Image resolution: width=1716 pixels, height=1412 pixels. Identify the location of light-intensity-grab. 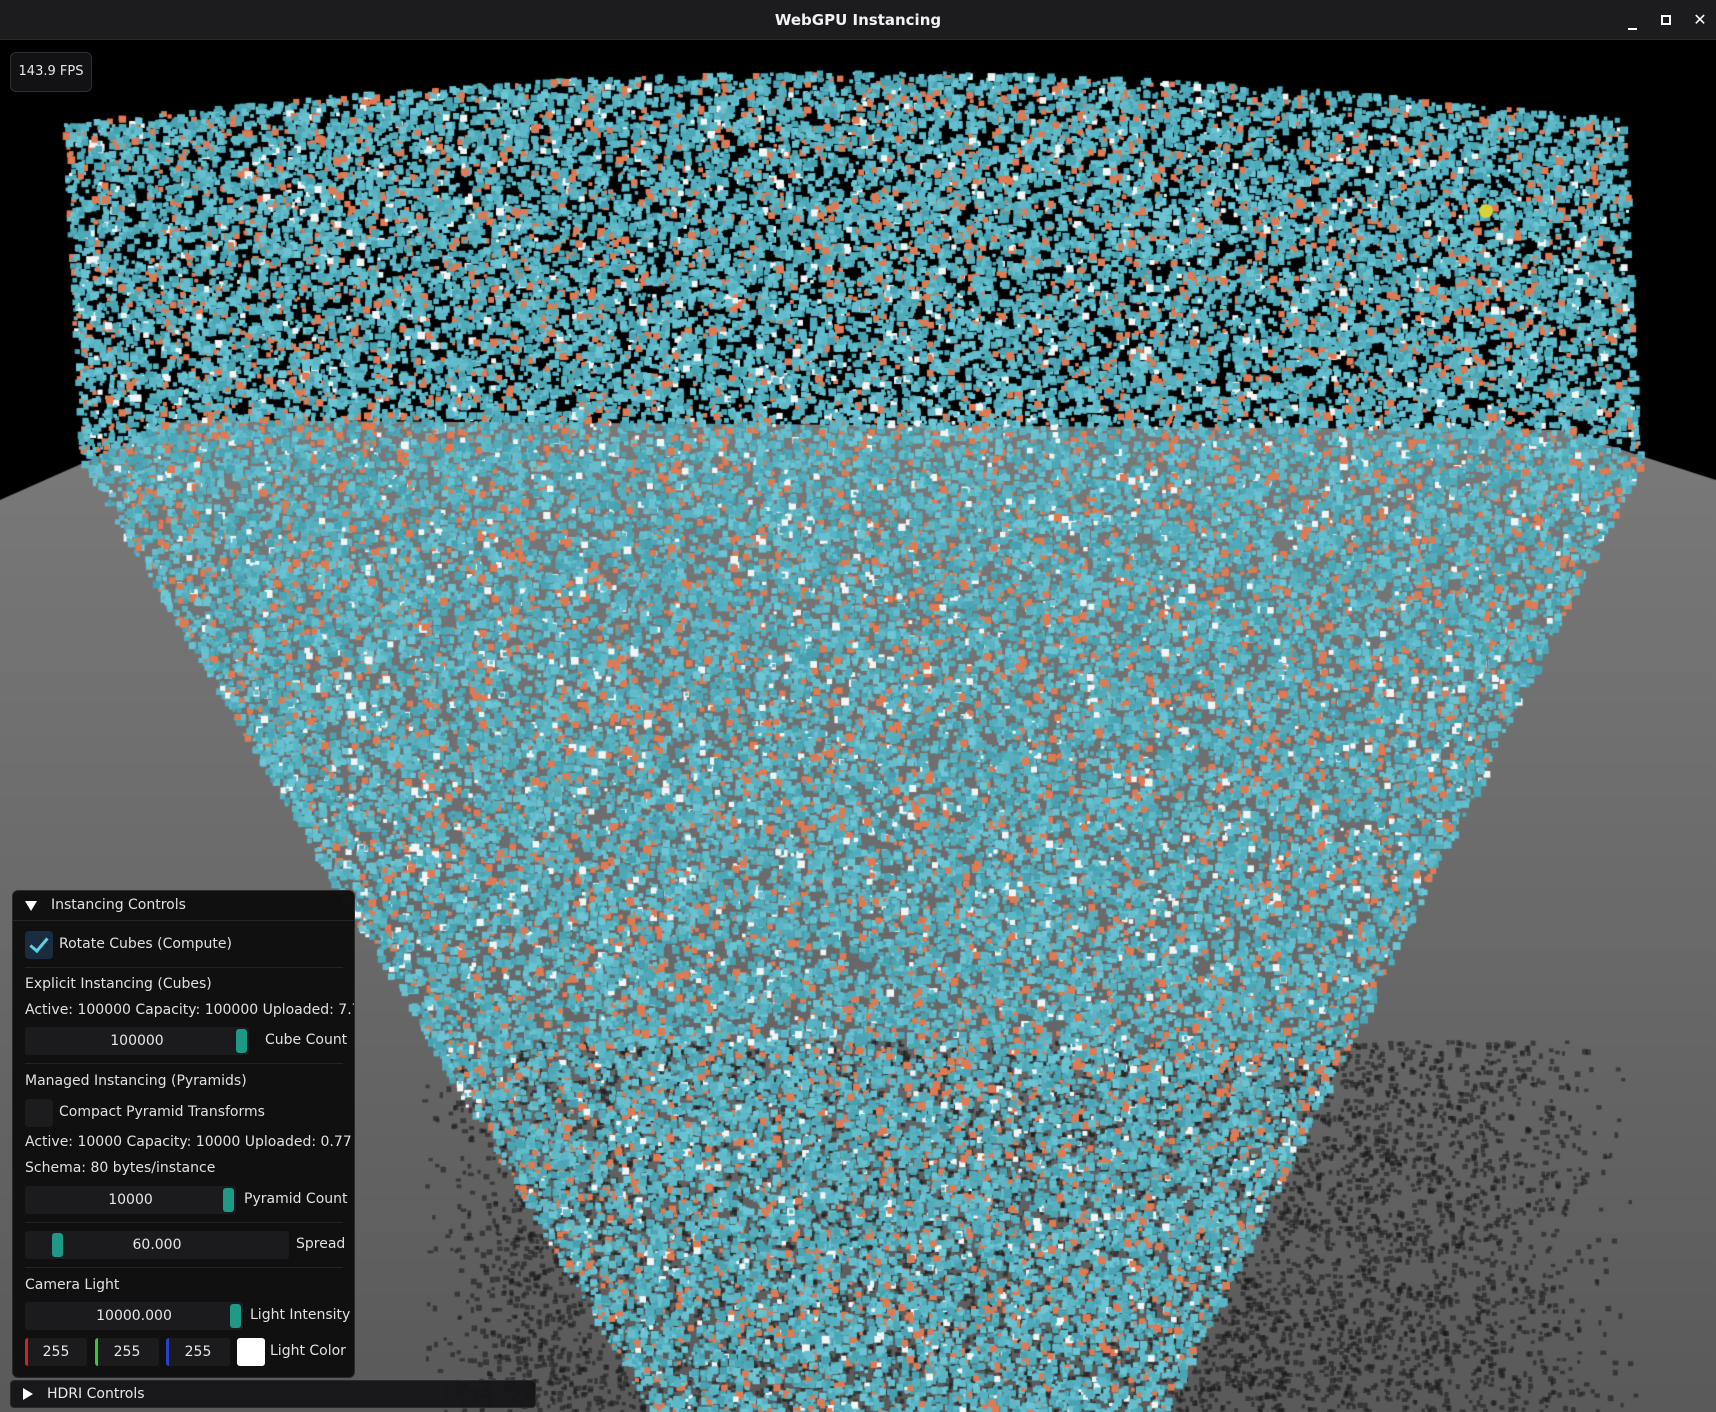
(235, 1316).